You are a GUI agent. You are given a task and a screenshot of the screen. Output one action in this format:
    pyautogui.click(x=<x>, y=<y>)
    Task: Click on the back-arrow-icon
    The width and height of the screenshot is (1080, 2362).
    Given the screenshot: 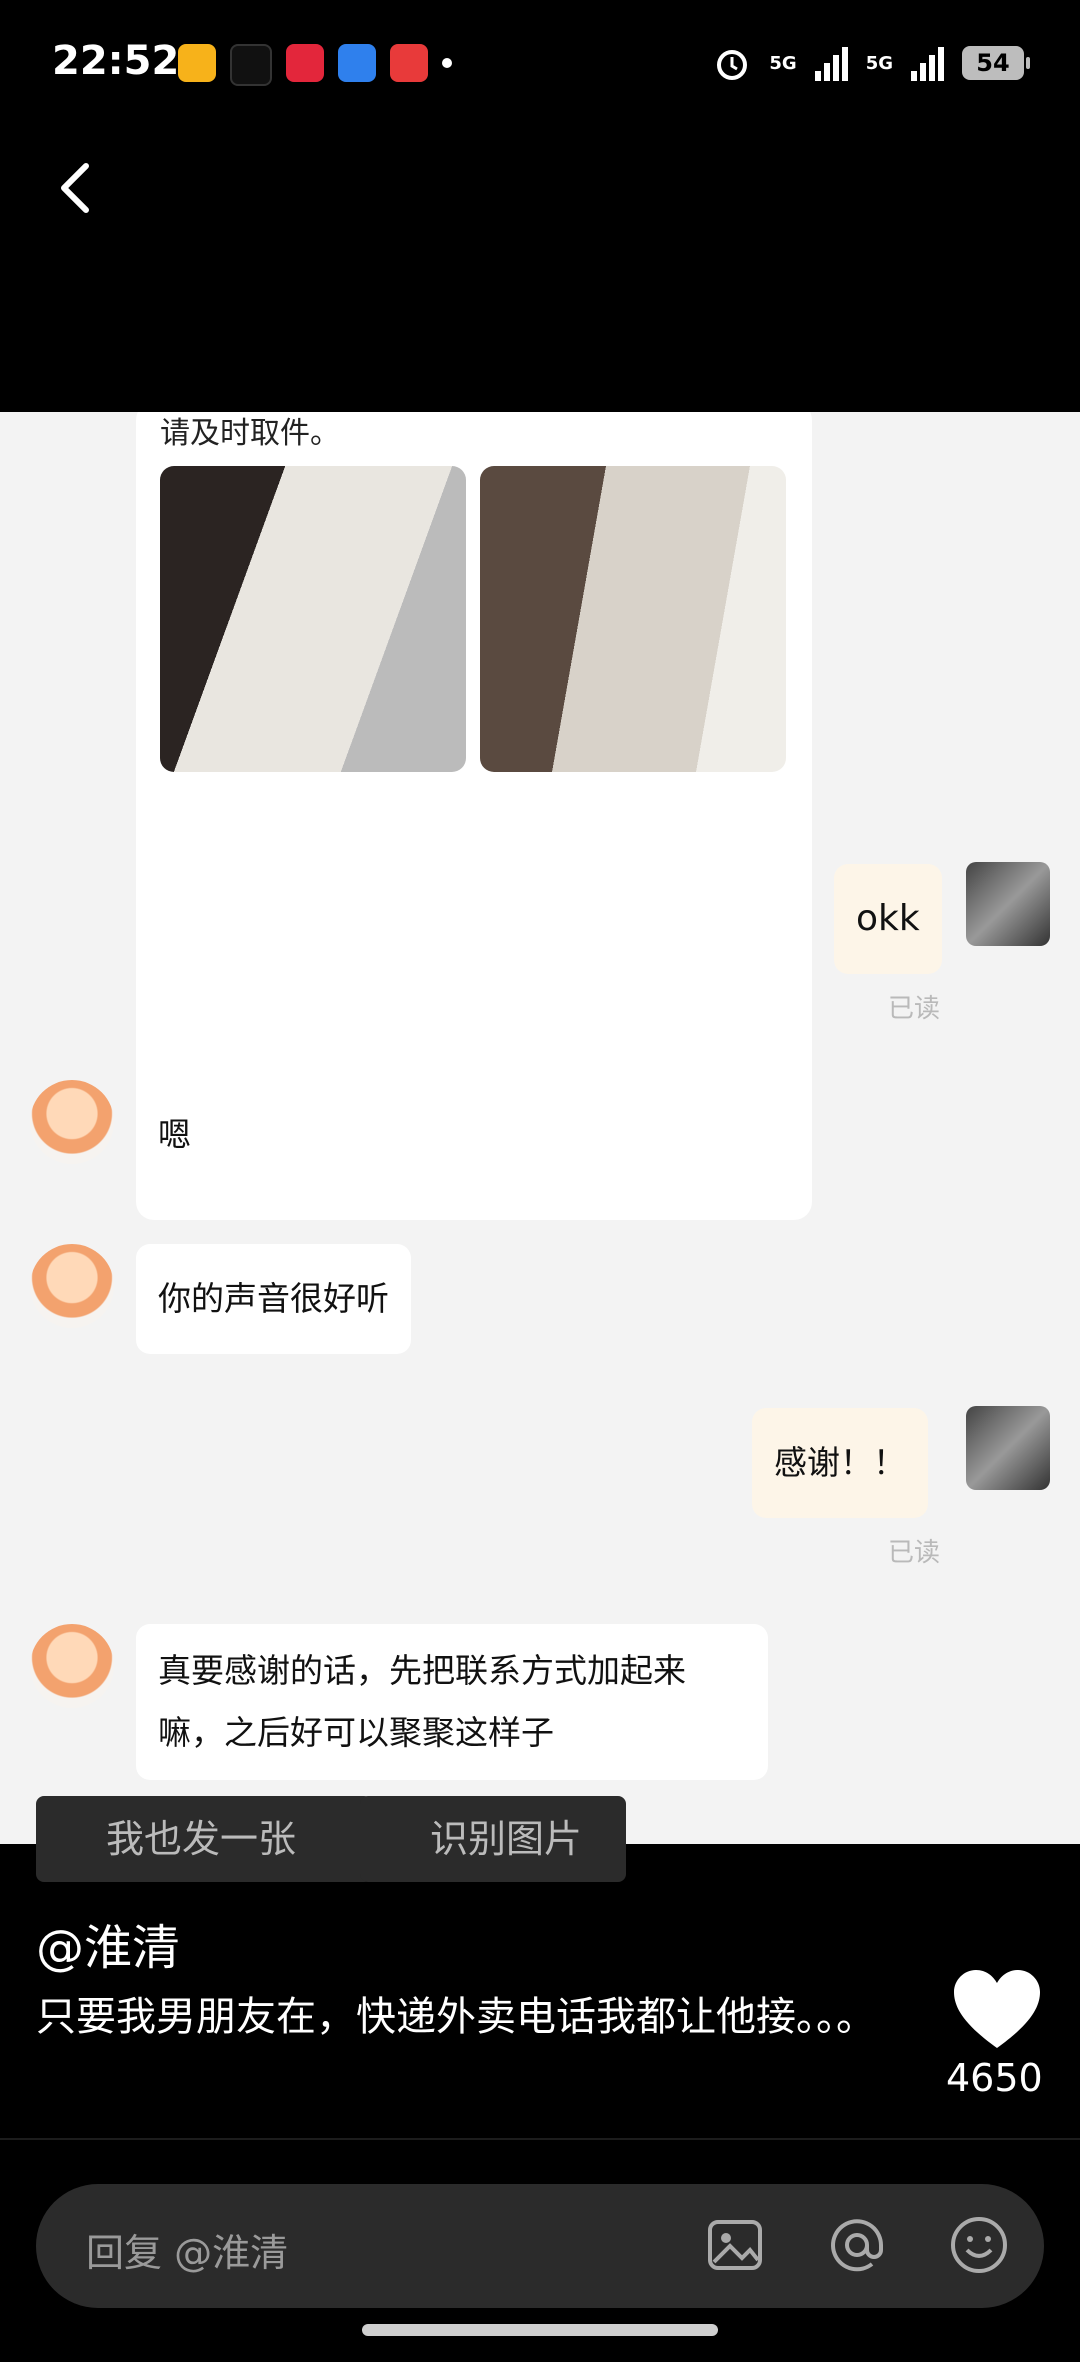 What is the action you would take?
    pyautogui.click(x=78, y=188)
    